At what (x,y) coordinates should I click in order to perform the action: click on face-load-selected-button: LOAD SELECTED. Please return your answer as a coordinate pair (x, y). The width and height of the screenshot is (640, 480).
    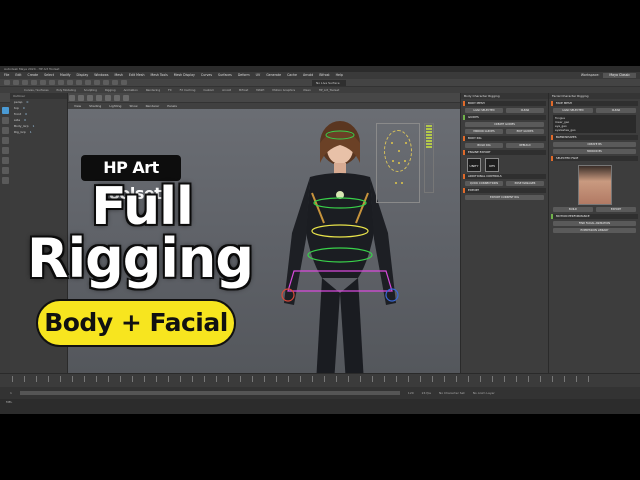
    Looking at the image, I should click on (573, 110).